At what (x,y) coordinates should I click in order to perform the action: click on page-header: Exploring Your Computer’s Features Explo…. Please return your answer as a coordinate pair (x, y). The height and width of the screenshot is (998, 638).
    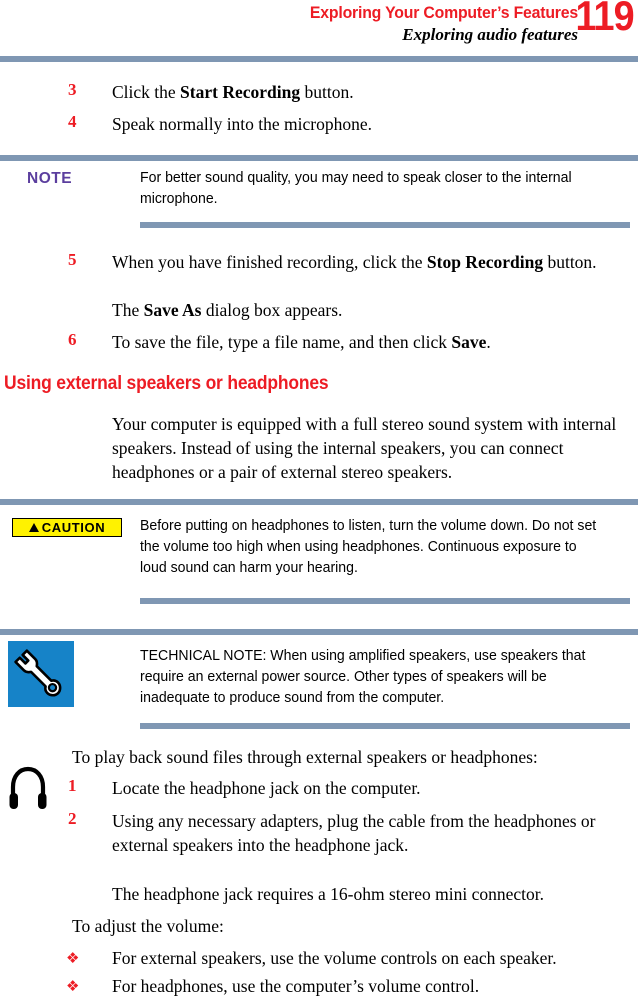
    Looking at the image, I should click on (319, 28).